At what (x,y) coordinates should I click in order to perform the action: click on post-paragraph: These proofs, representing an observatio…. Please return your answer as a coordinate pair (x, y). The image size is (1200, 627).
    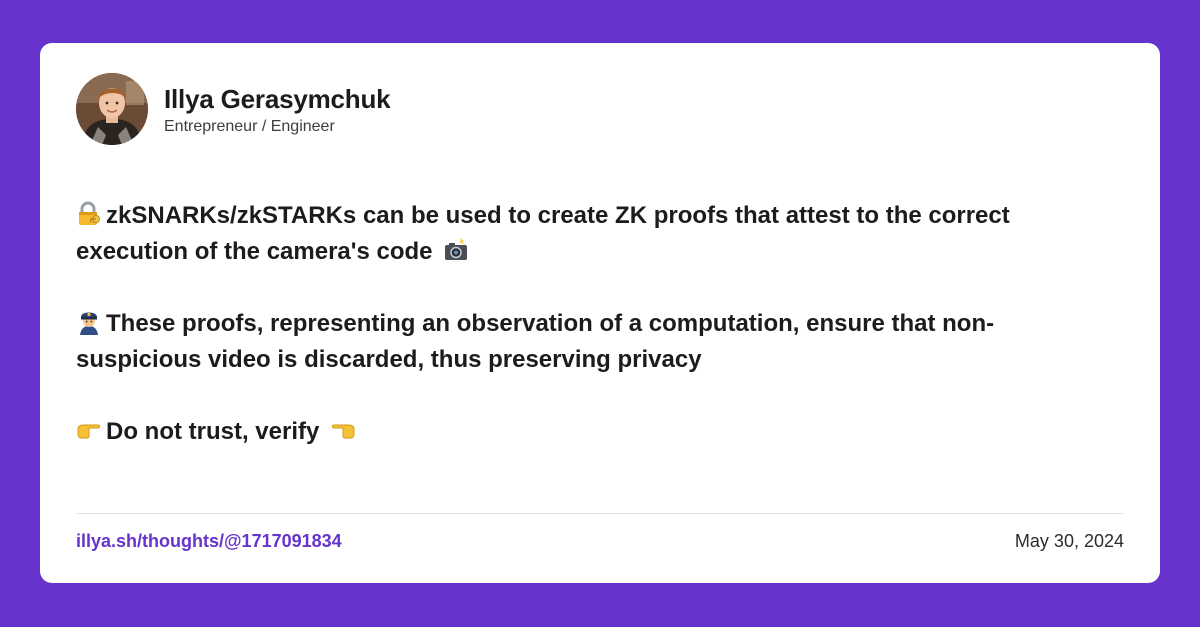
    Looking at the image, I should click on (591, 342).